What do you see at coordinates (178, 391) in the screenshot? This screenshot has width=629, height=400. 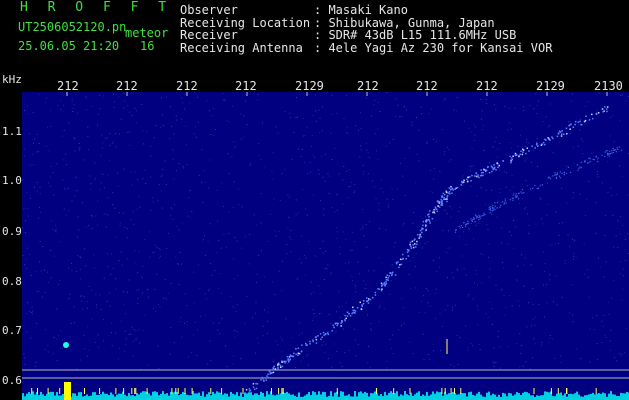 I see `baseline-spike` at bounding box center [178, 391].